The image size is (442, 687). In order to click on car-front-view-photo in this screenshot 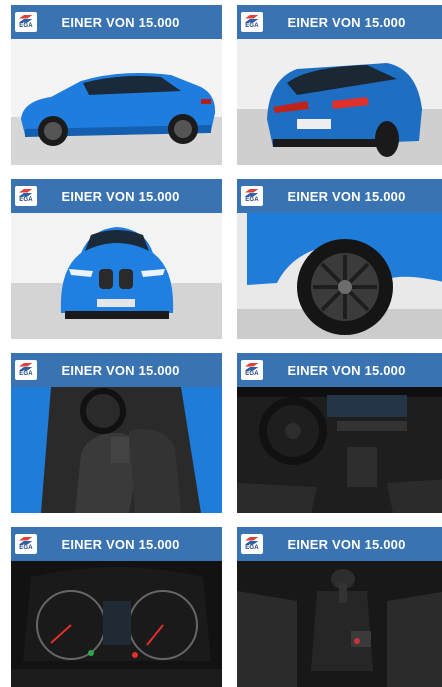, I will do `click(116, 276)`.